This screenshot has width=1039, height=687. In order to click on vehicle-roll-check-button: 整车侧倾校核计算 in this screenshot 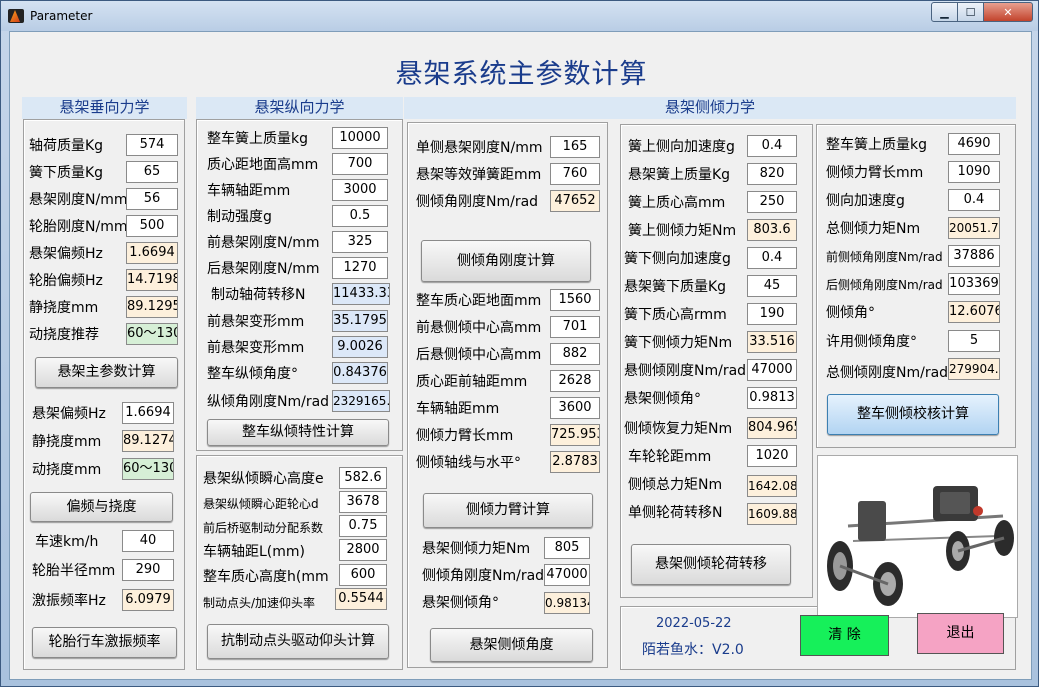, I will do `click(913, 414)`.